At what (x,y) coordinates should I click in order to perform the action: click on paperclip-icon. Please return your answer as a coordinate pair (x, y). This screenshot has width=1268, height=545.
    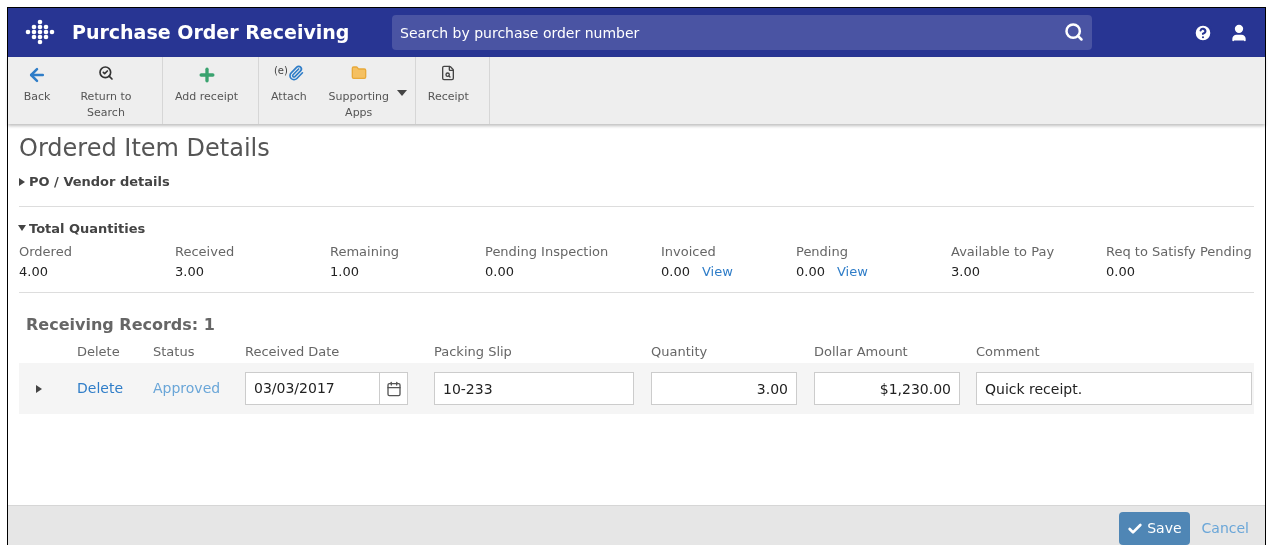
    Looking at the image, I should click on (295, 73).